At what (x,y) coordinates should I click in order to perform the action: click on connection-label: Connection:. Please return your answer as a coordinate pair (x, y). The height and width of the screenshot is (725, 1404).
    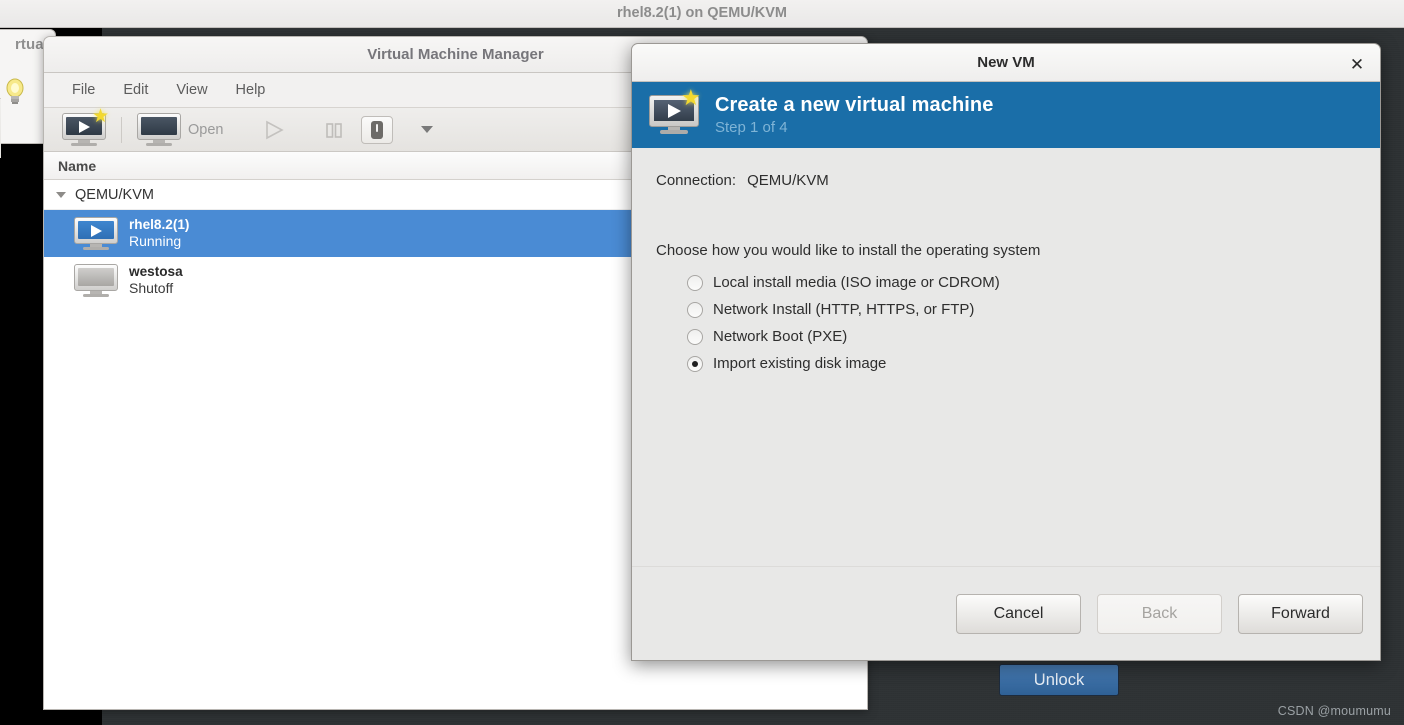
    Looking at the image, I should click on (696, 180).